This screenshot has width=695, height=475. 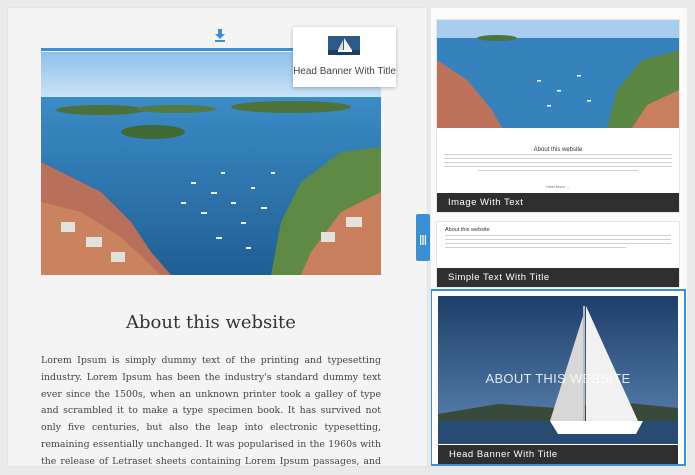 I want to click on banner-title: ABOUT THIS WEBSITE, so click(x=558, y=378).